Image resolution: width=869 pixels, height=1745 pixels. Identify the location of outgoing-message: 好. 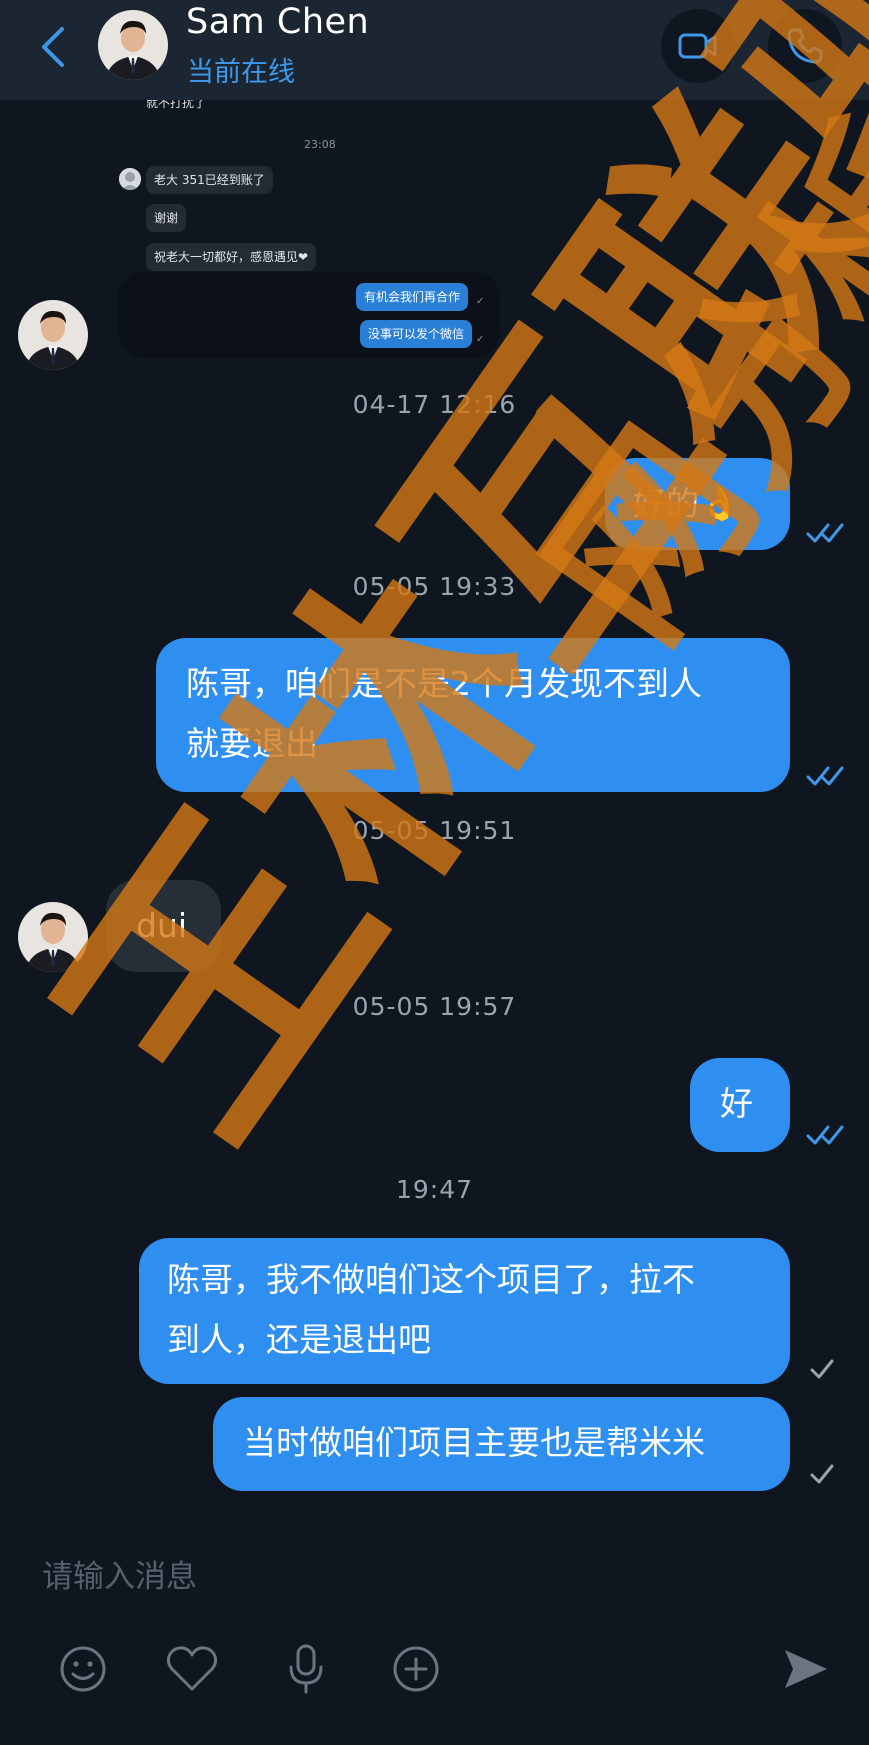
(740, 1105).